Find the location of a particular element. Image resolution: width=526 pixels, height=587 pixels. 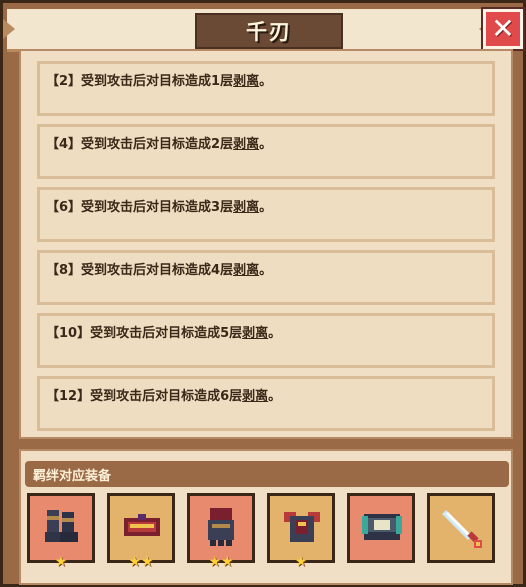

armor-icon is located at coordinates (302, 527).